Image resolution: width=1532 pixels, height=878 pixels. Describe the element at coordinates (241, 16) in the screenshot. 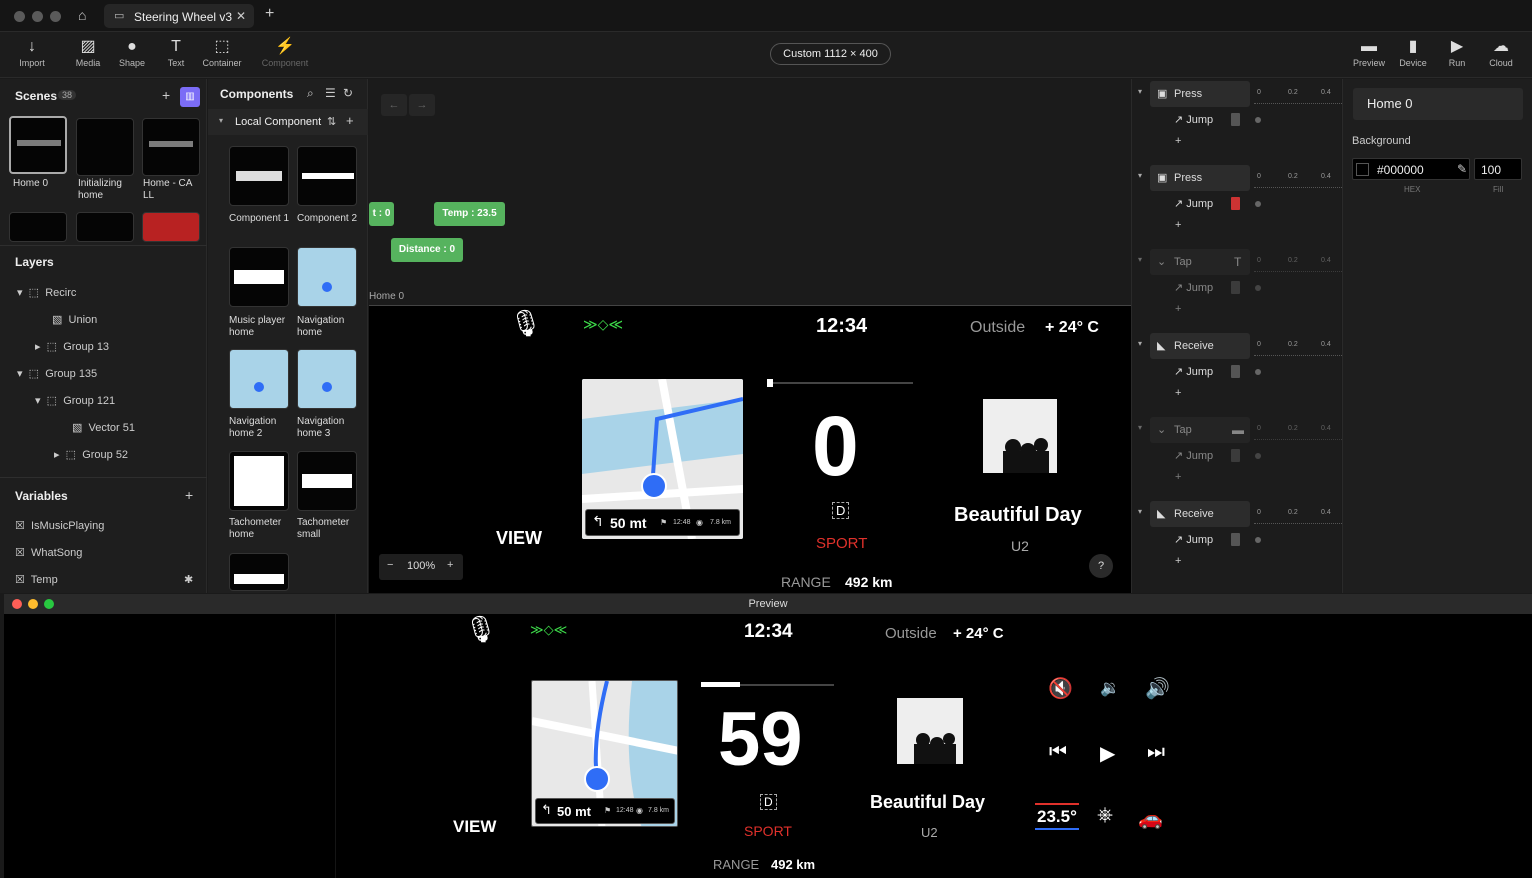

I see `close-tab-icon: ✕` at that location.